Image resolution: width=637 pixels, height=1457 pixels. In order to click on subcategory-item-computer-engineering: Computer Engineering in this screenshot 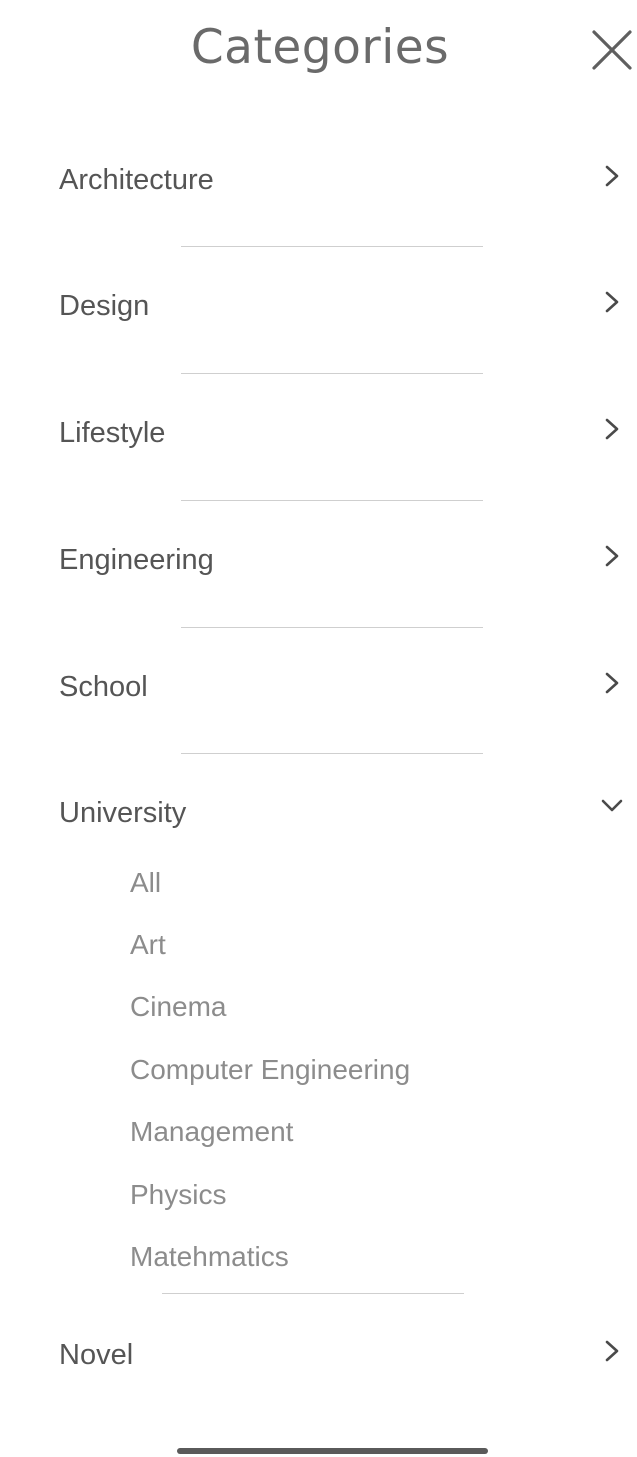, I will do `click(270, 1070)`.